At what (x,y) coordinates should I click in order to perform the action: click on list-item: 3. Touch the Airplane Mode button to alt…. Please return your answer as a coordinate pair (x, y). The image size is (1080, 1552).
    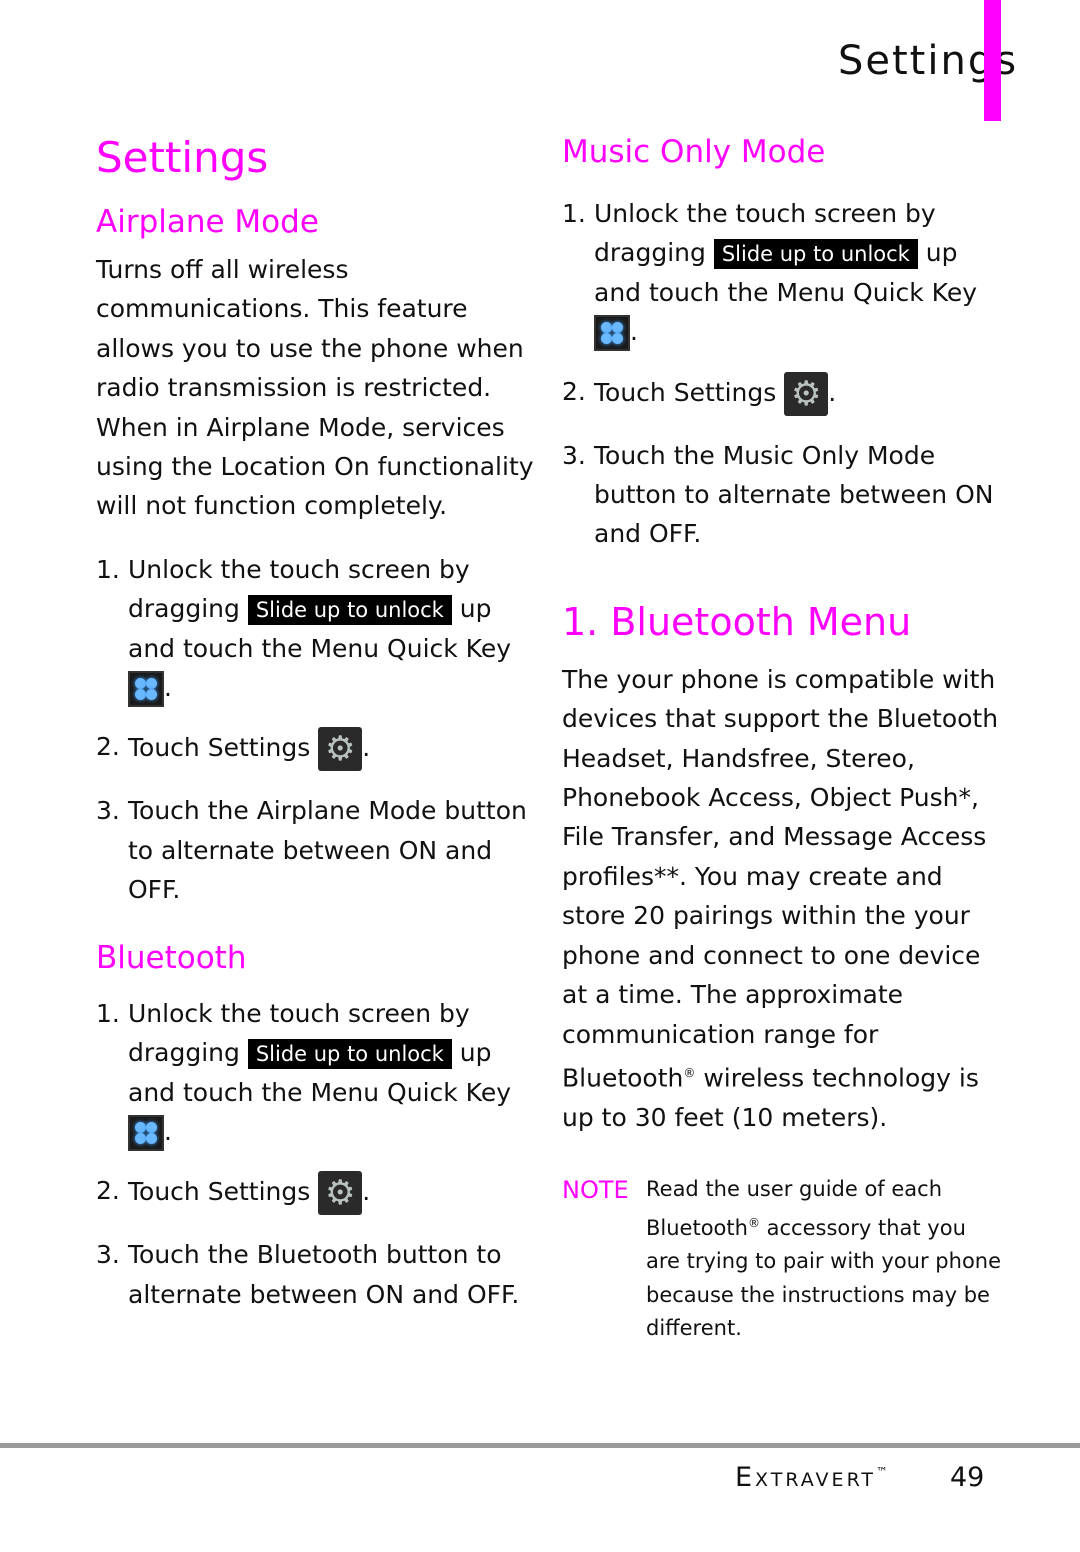
    Looking at the image, I should click on (316, 850).